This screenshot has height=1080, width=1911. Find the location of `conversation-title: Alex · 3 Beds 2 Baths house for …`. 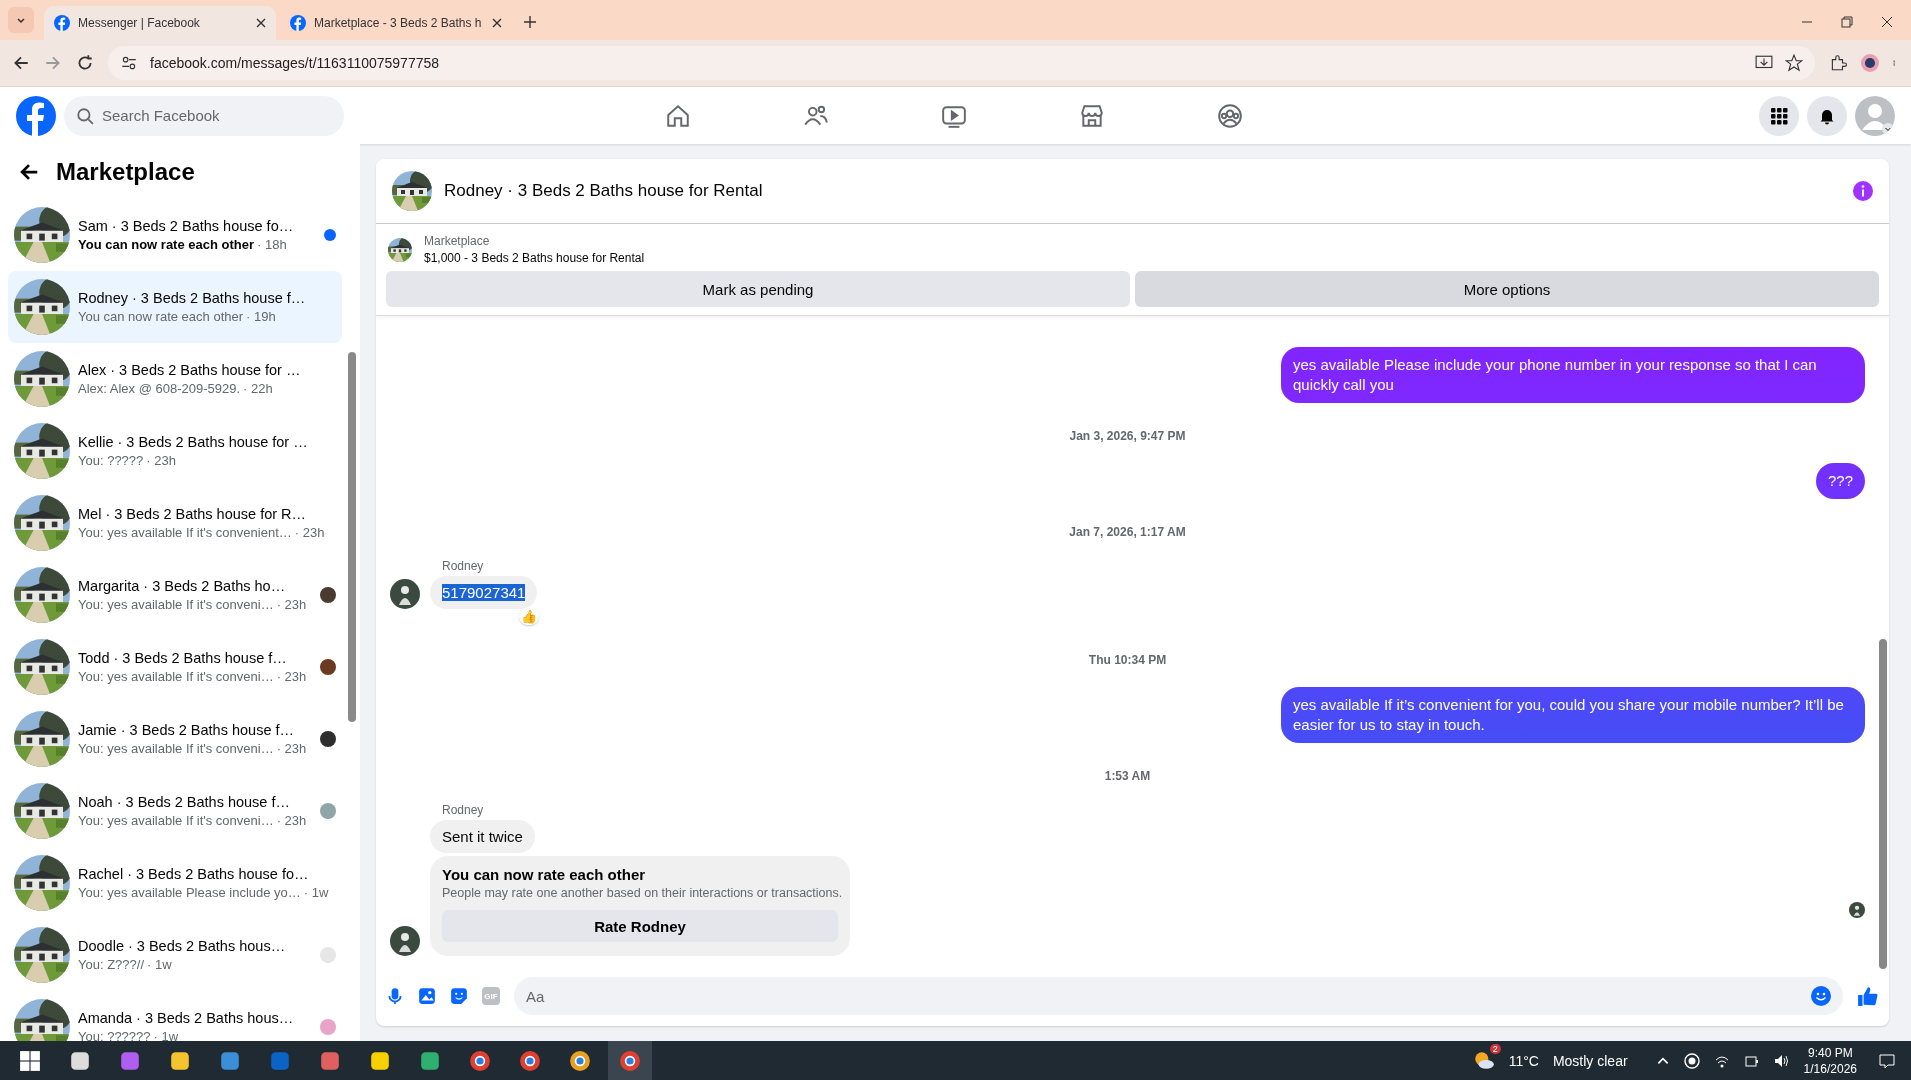

conversation-title: Alex · 3 Beds 2 Baths house for … is located at coordinates (190, 370).